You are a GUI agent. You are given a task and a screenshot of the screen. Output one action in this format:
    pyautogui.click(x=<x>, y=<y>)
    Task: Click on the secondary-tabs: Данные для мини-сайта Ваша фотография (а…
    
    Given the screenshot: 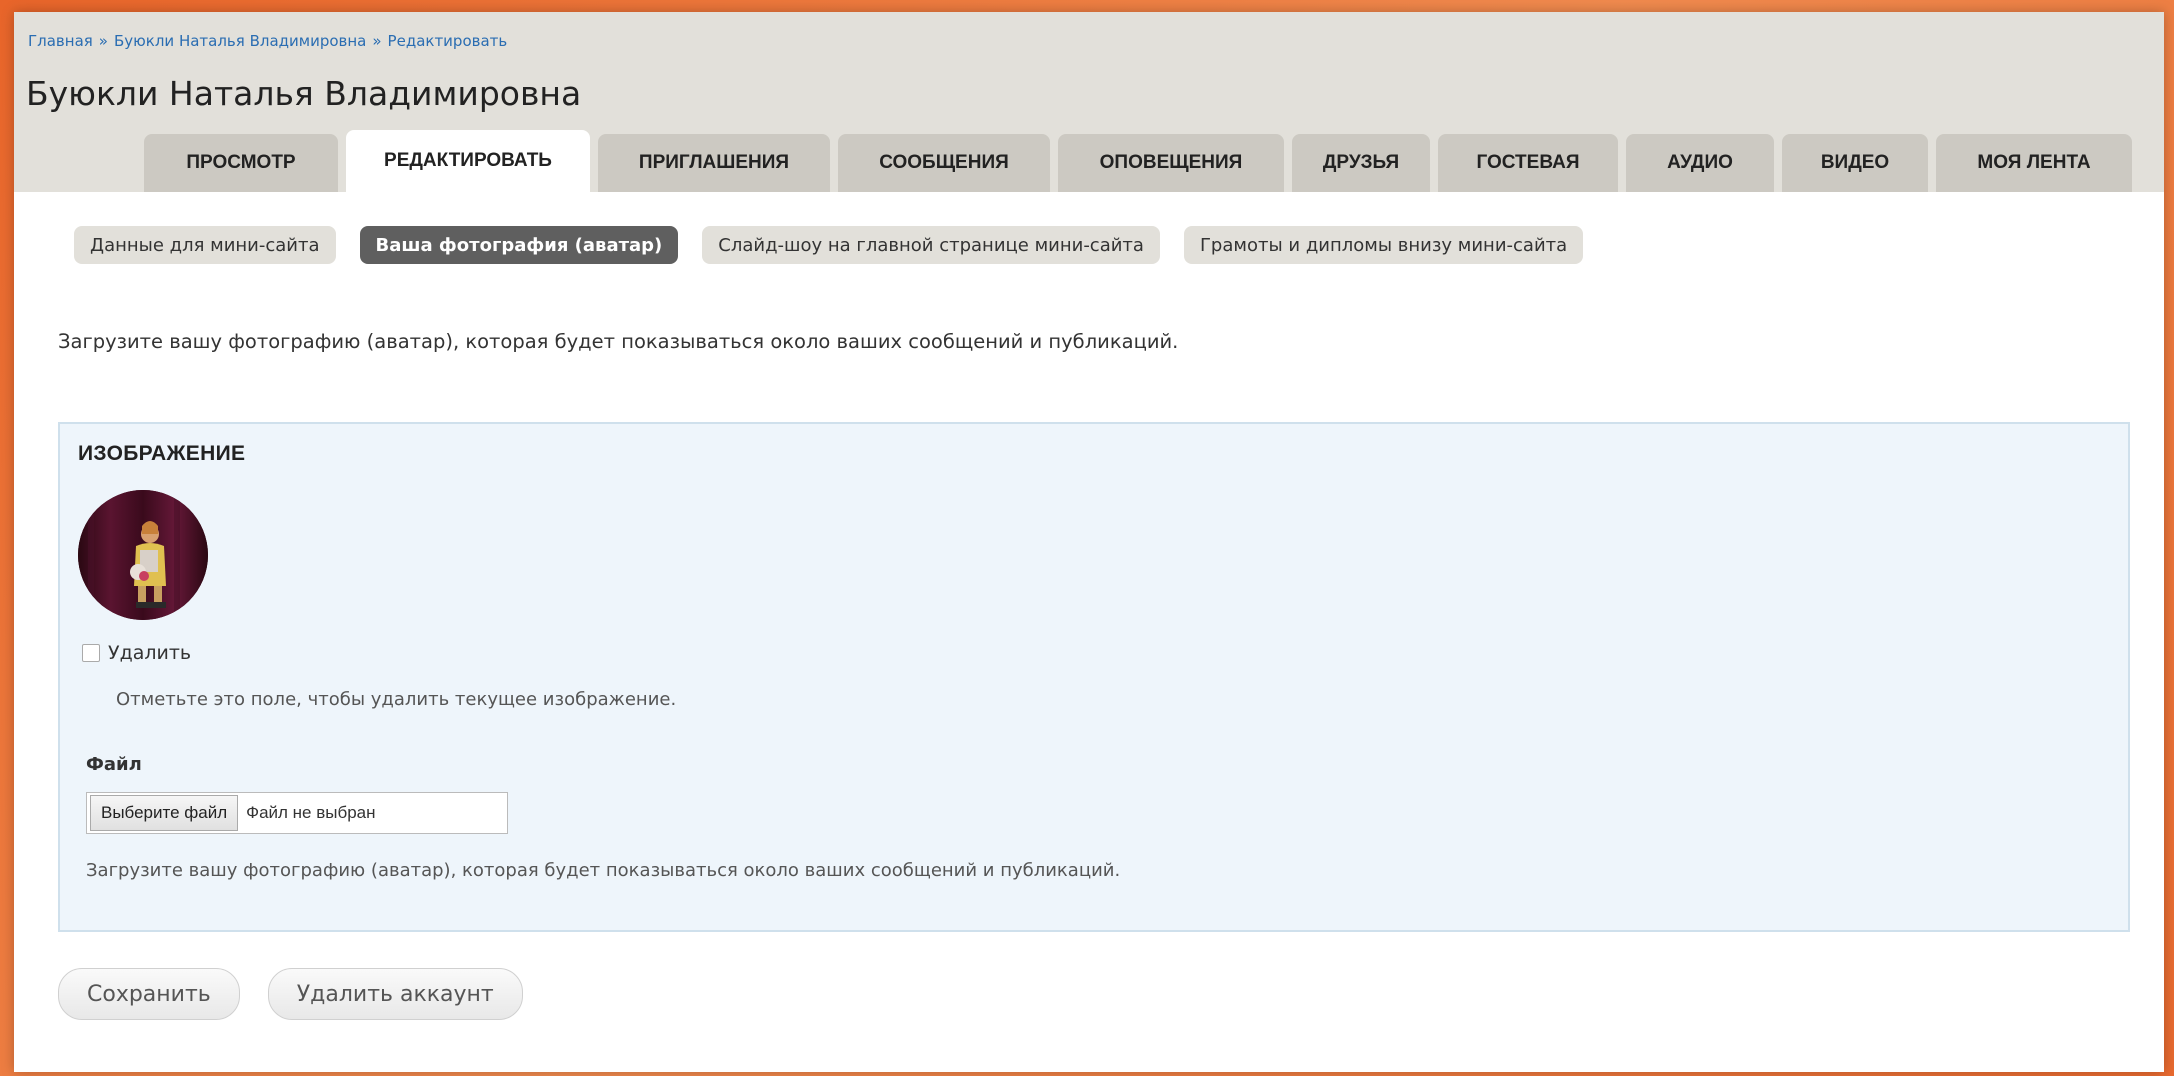 What is the action you would take?
    pyautogui.click(x=840, y=245)
    